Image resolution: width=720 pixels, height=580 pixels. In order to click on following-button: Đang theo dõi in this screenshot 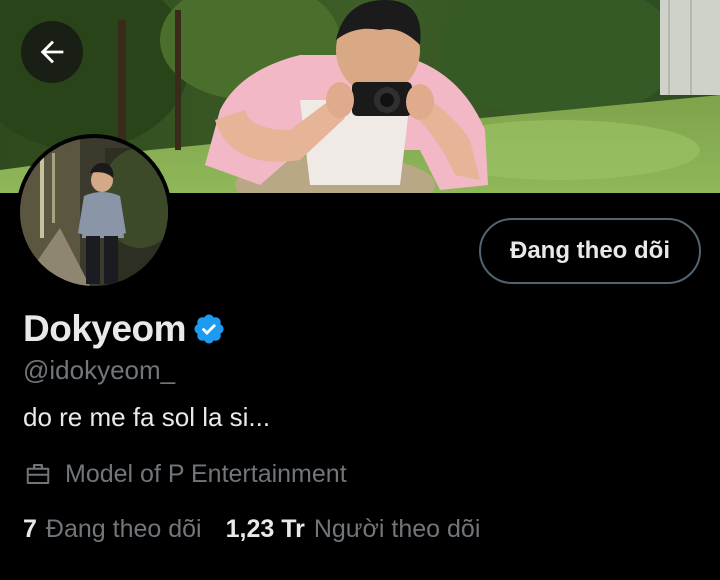, I will do `click(590, 251)`.